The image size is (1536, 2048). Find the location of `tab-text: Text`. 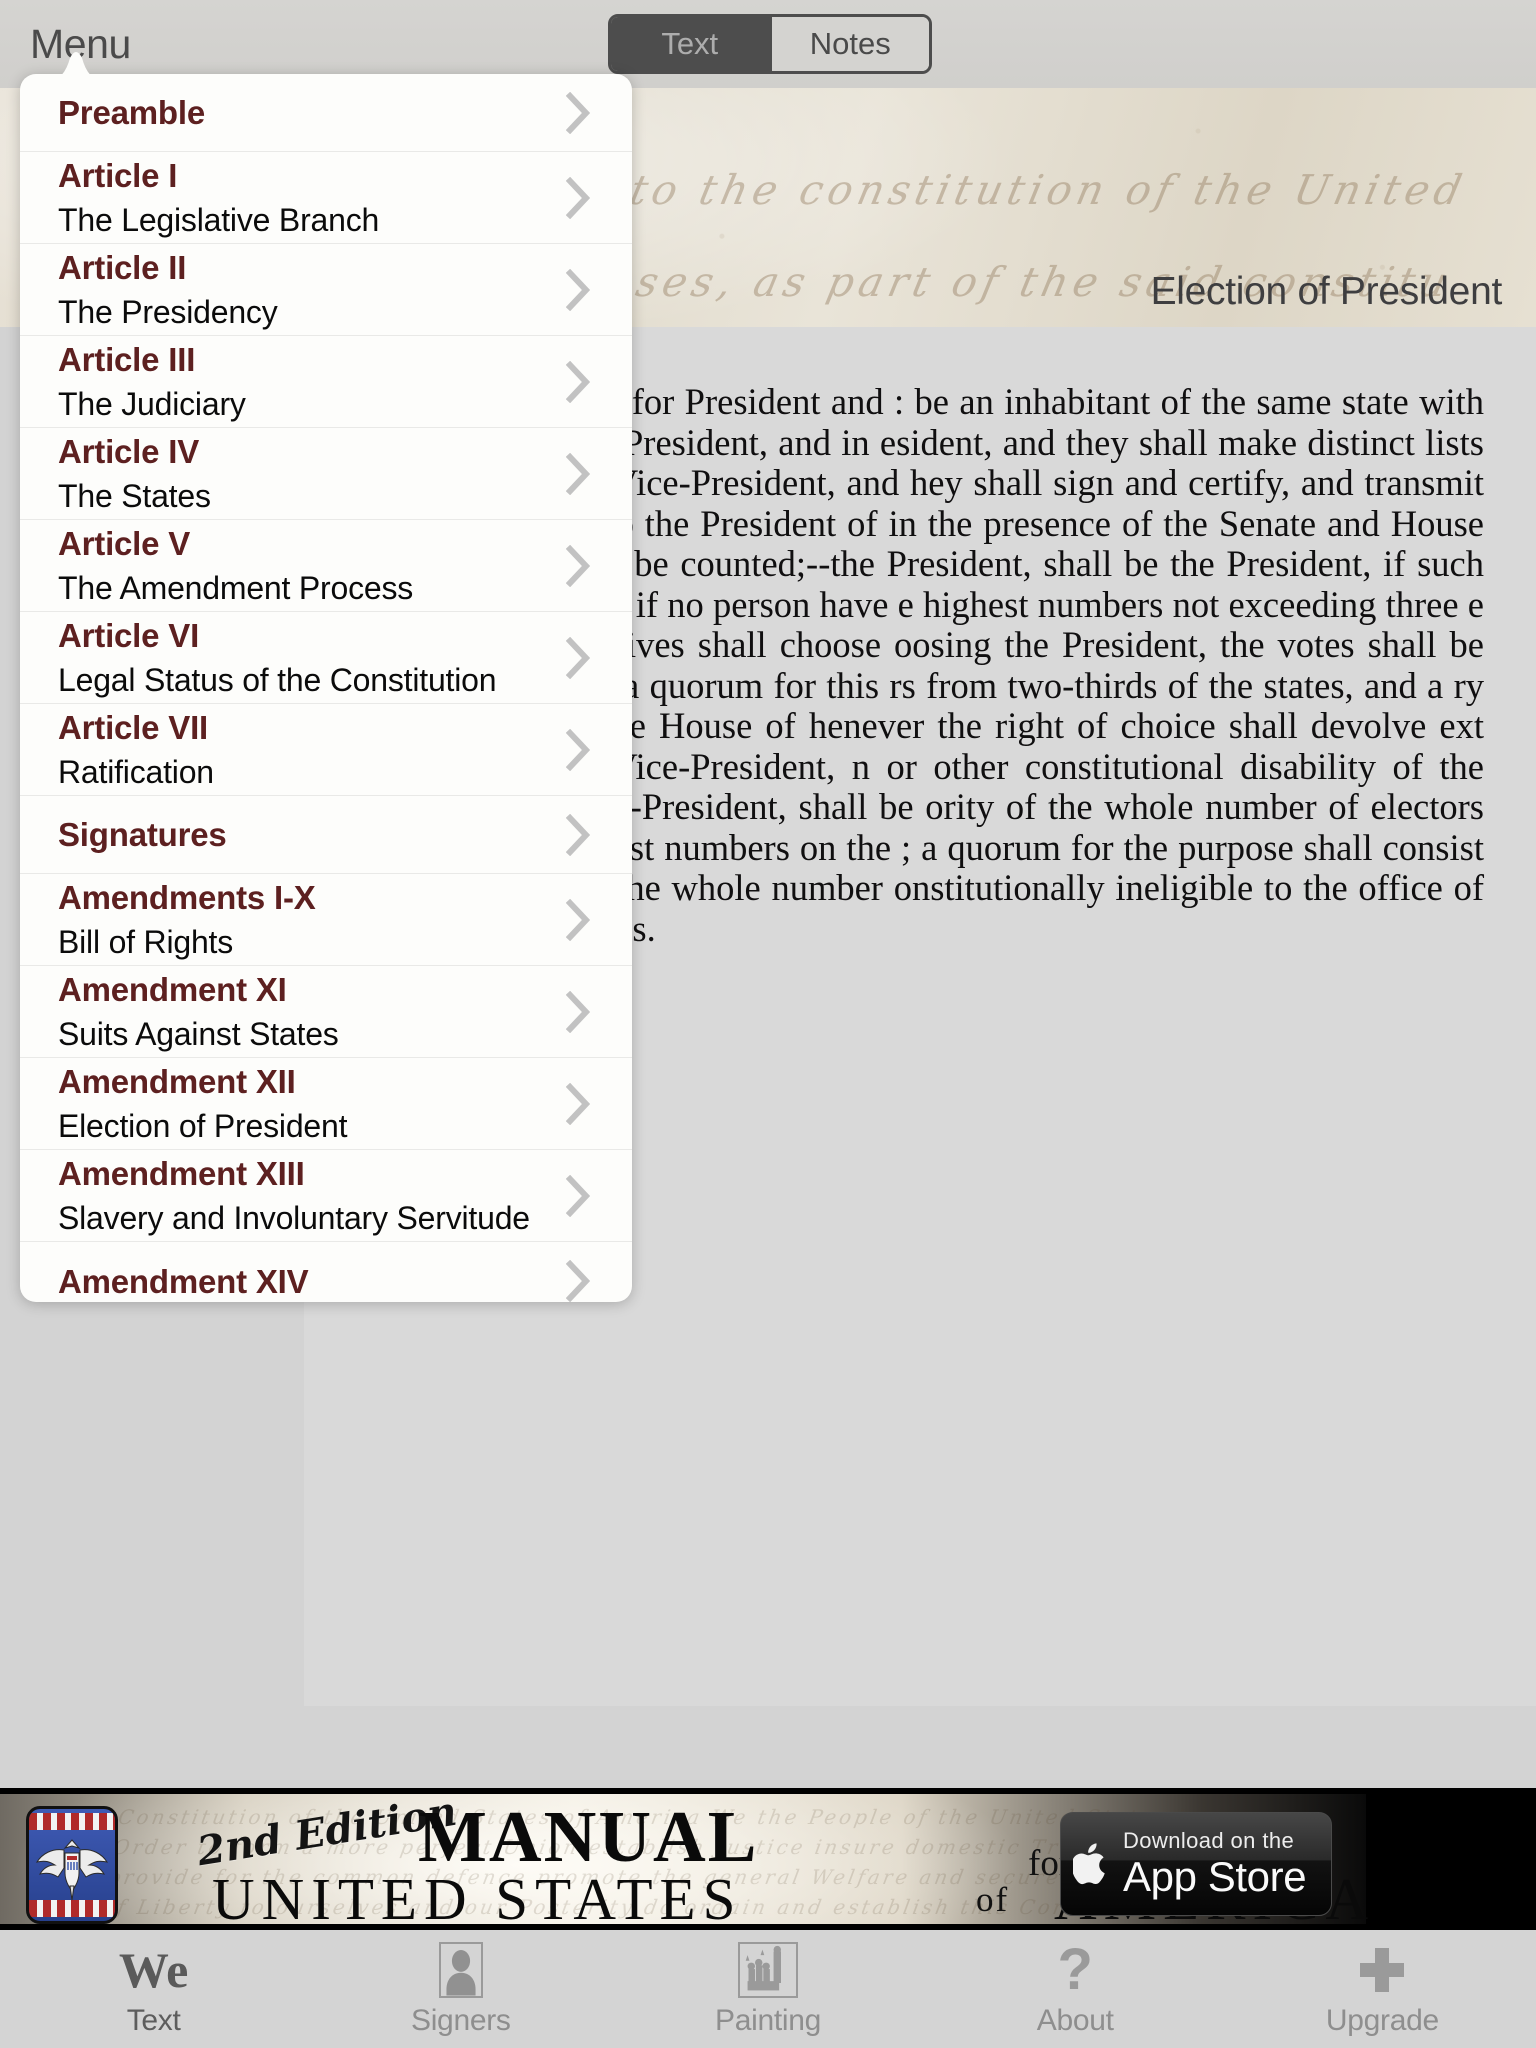

tab-text: Text is located at coordinates (690, 44).